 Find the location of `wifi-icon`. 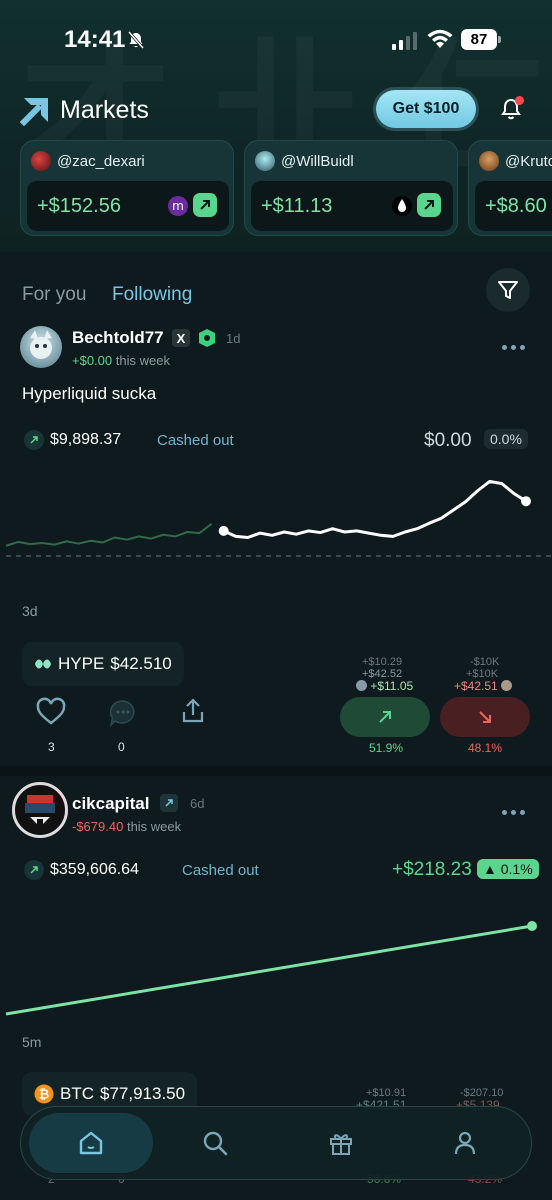

wifi-icon is located at coordinates (440, 38).